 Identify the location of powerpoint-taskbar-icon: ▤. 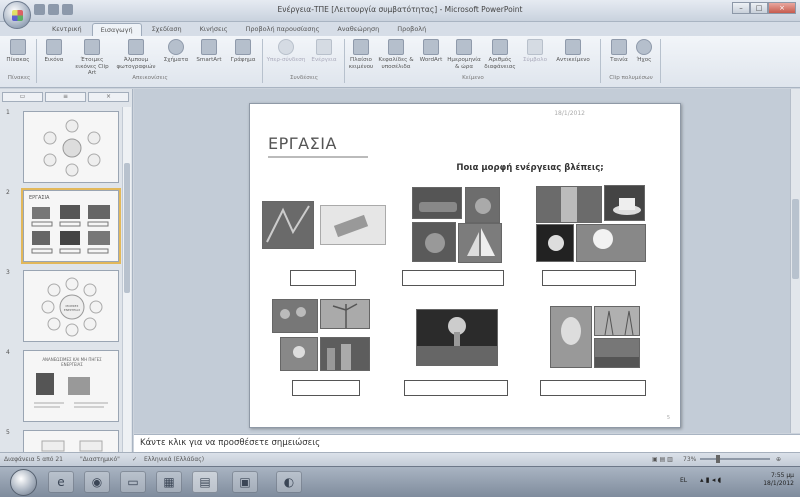
(205, 482).